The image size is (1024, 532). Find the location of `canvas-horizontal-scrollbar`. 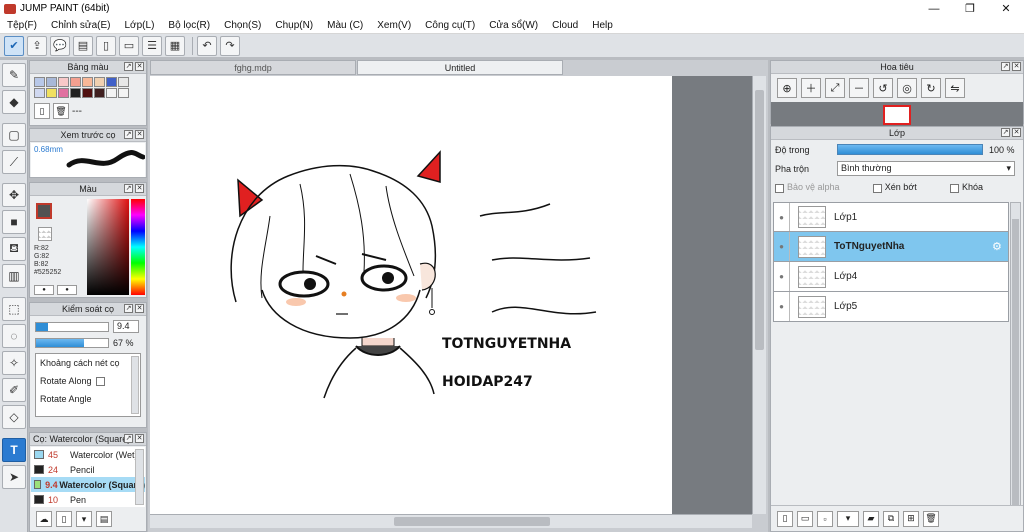

canvas-horizontal-scrollbar is located at coordinates (451, 521).